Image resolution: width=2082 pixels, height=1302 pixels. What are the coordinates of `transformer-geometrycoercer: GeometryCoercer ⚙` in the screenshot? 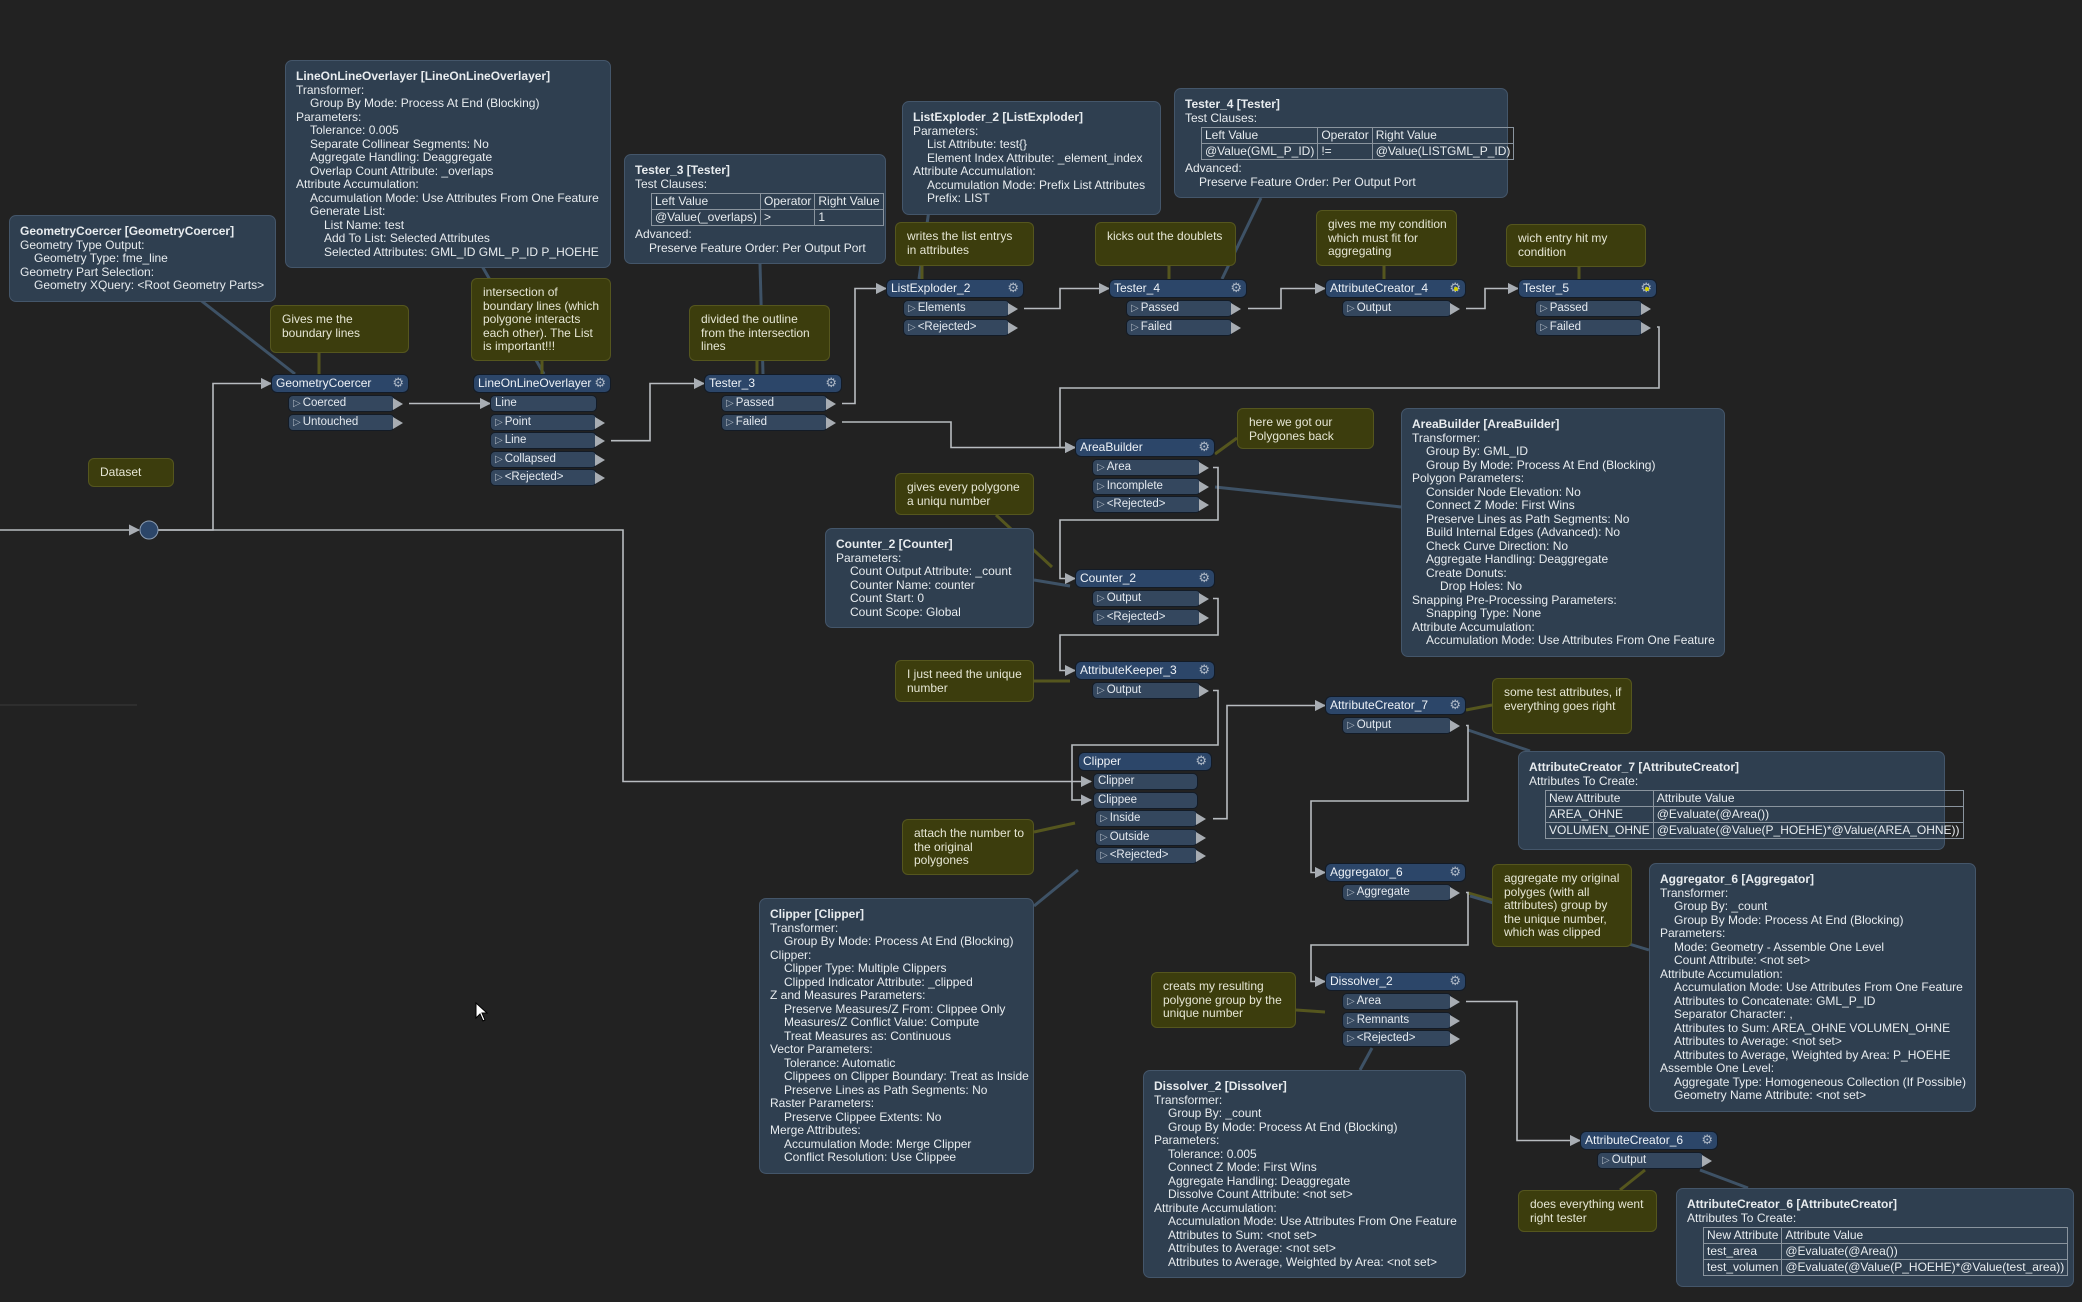 It's located at (340, 383).